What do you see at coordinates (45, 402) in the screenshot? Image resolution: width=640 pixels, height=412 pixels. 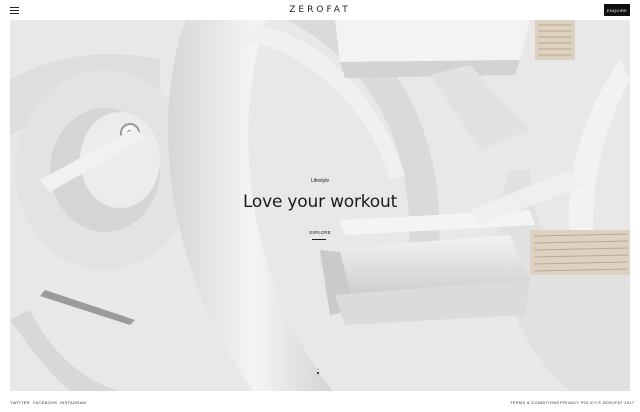 I see `facebook-link: FACEBOOK` at bounding box center [45, 402].